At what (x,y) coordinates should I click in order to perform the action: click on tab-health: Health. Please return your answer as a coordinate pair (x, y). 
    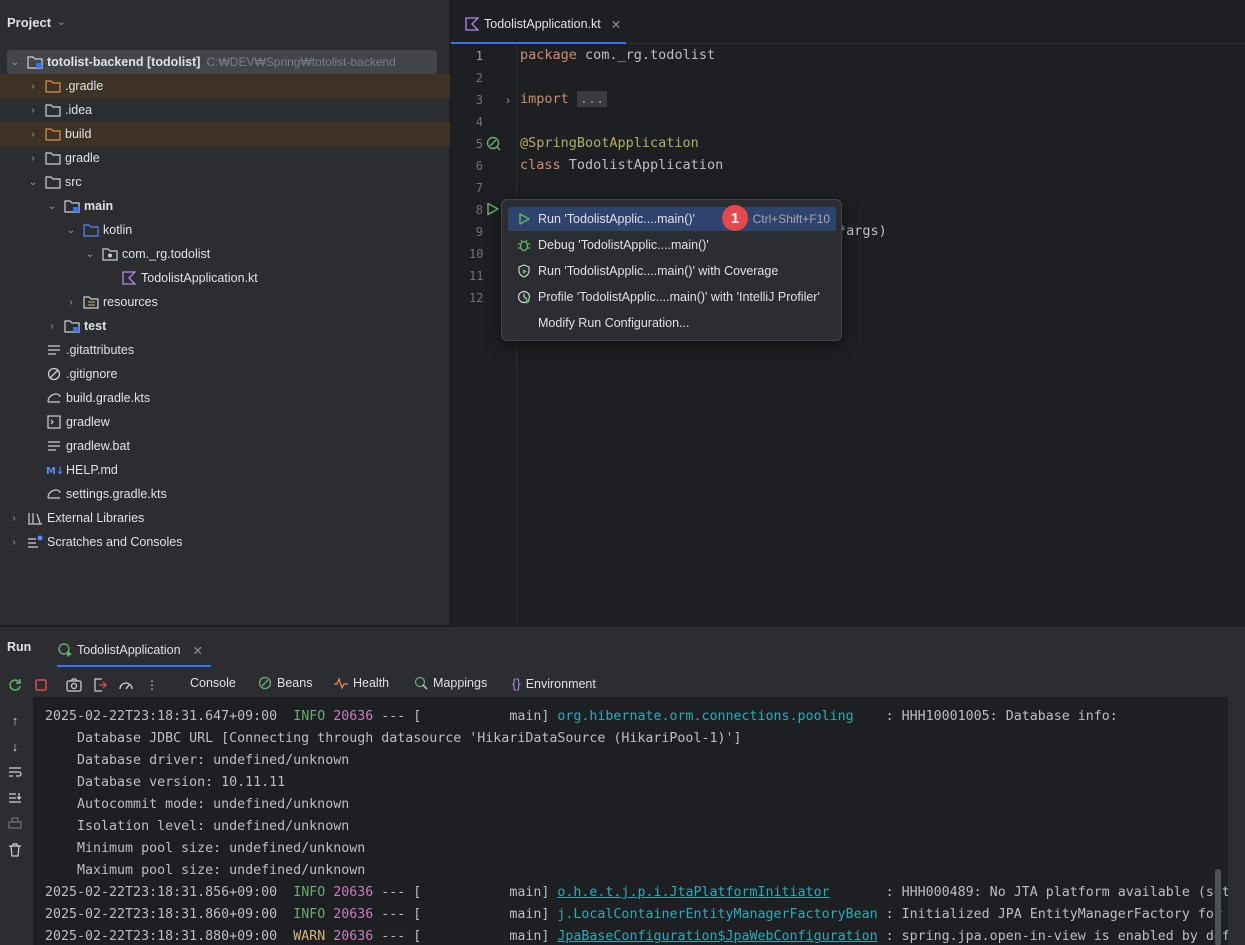
    Looking at the image, I should click on (361, 683).